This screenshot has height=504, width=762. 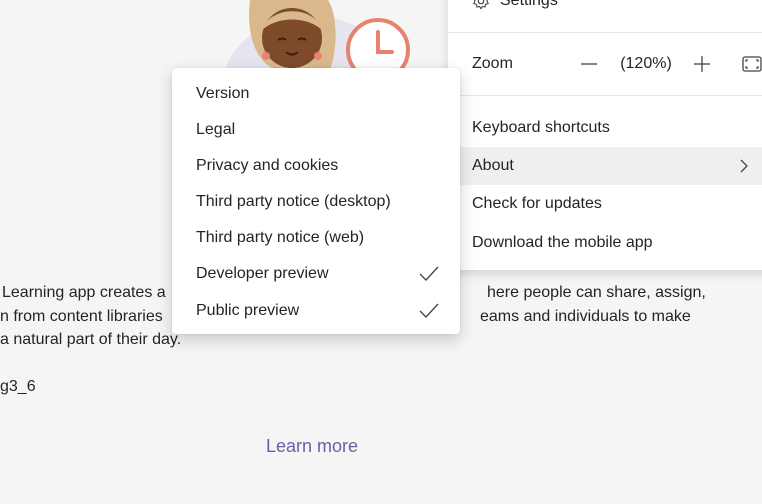 What do you see at coordinates (585, 316) in the screenshot?
I see `description-line: eams and individuals to make` at bounding box center [585, 316].